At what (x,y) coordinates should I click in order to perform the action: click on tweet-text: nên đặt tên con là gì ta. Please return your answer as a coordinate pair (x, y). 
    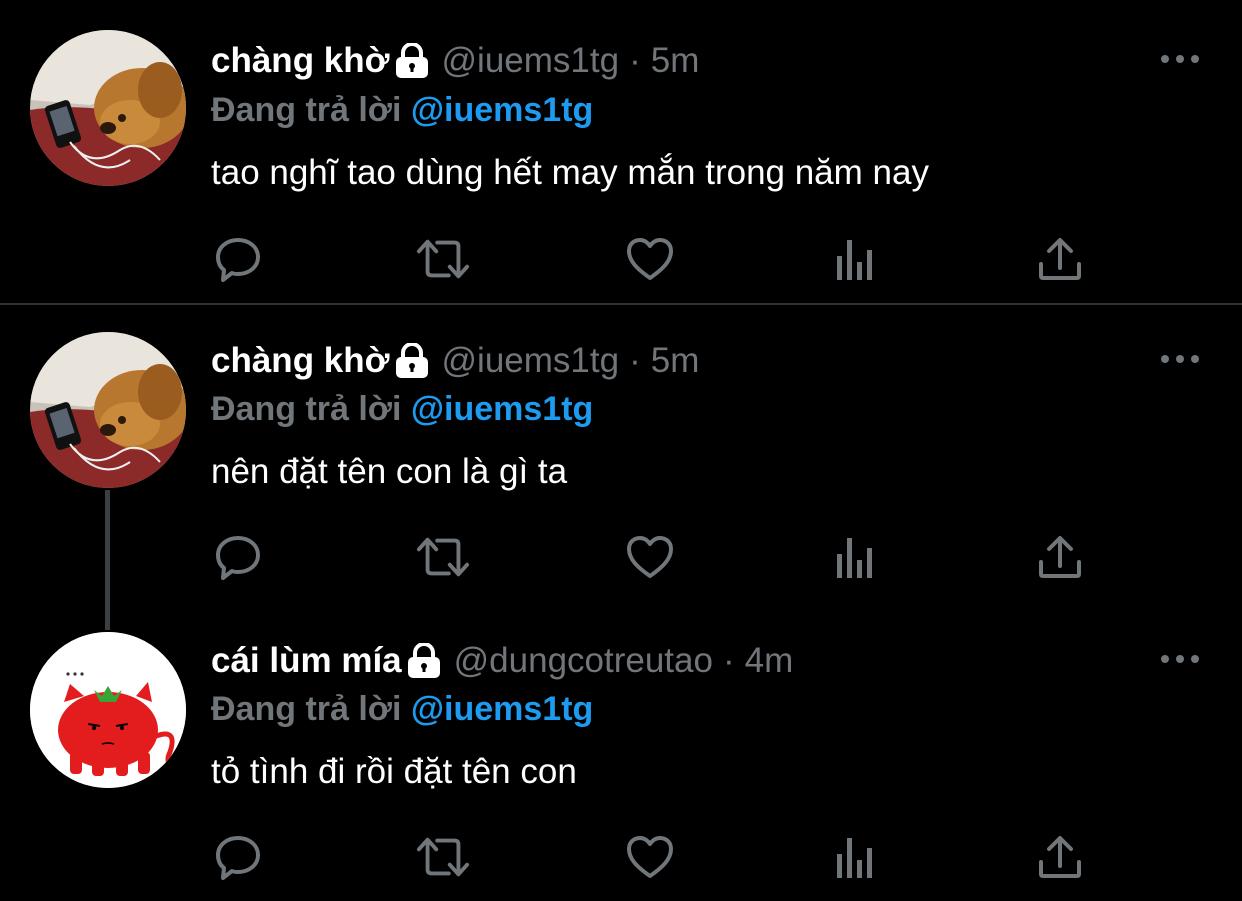
    Looking at the image, I should click on (389, 471).